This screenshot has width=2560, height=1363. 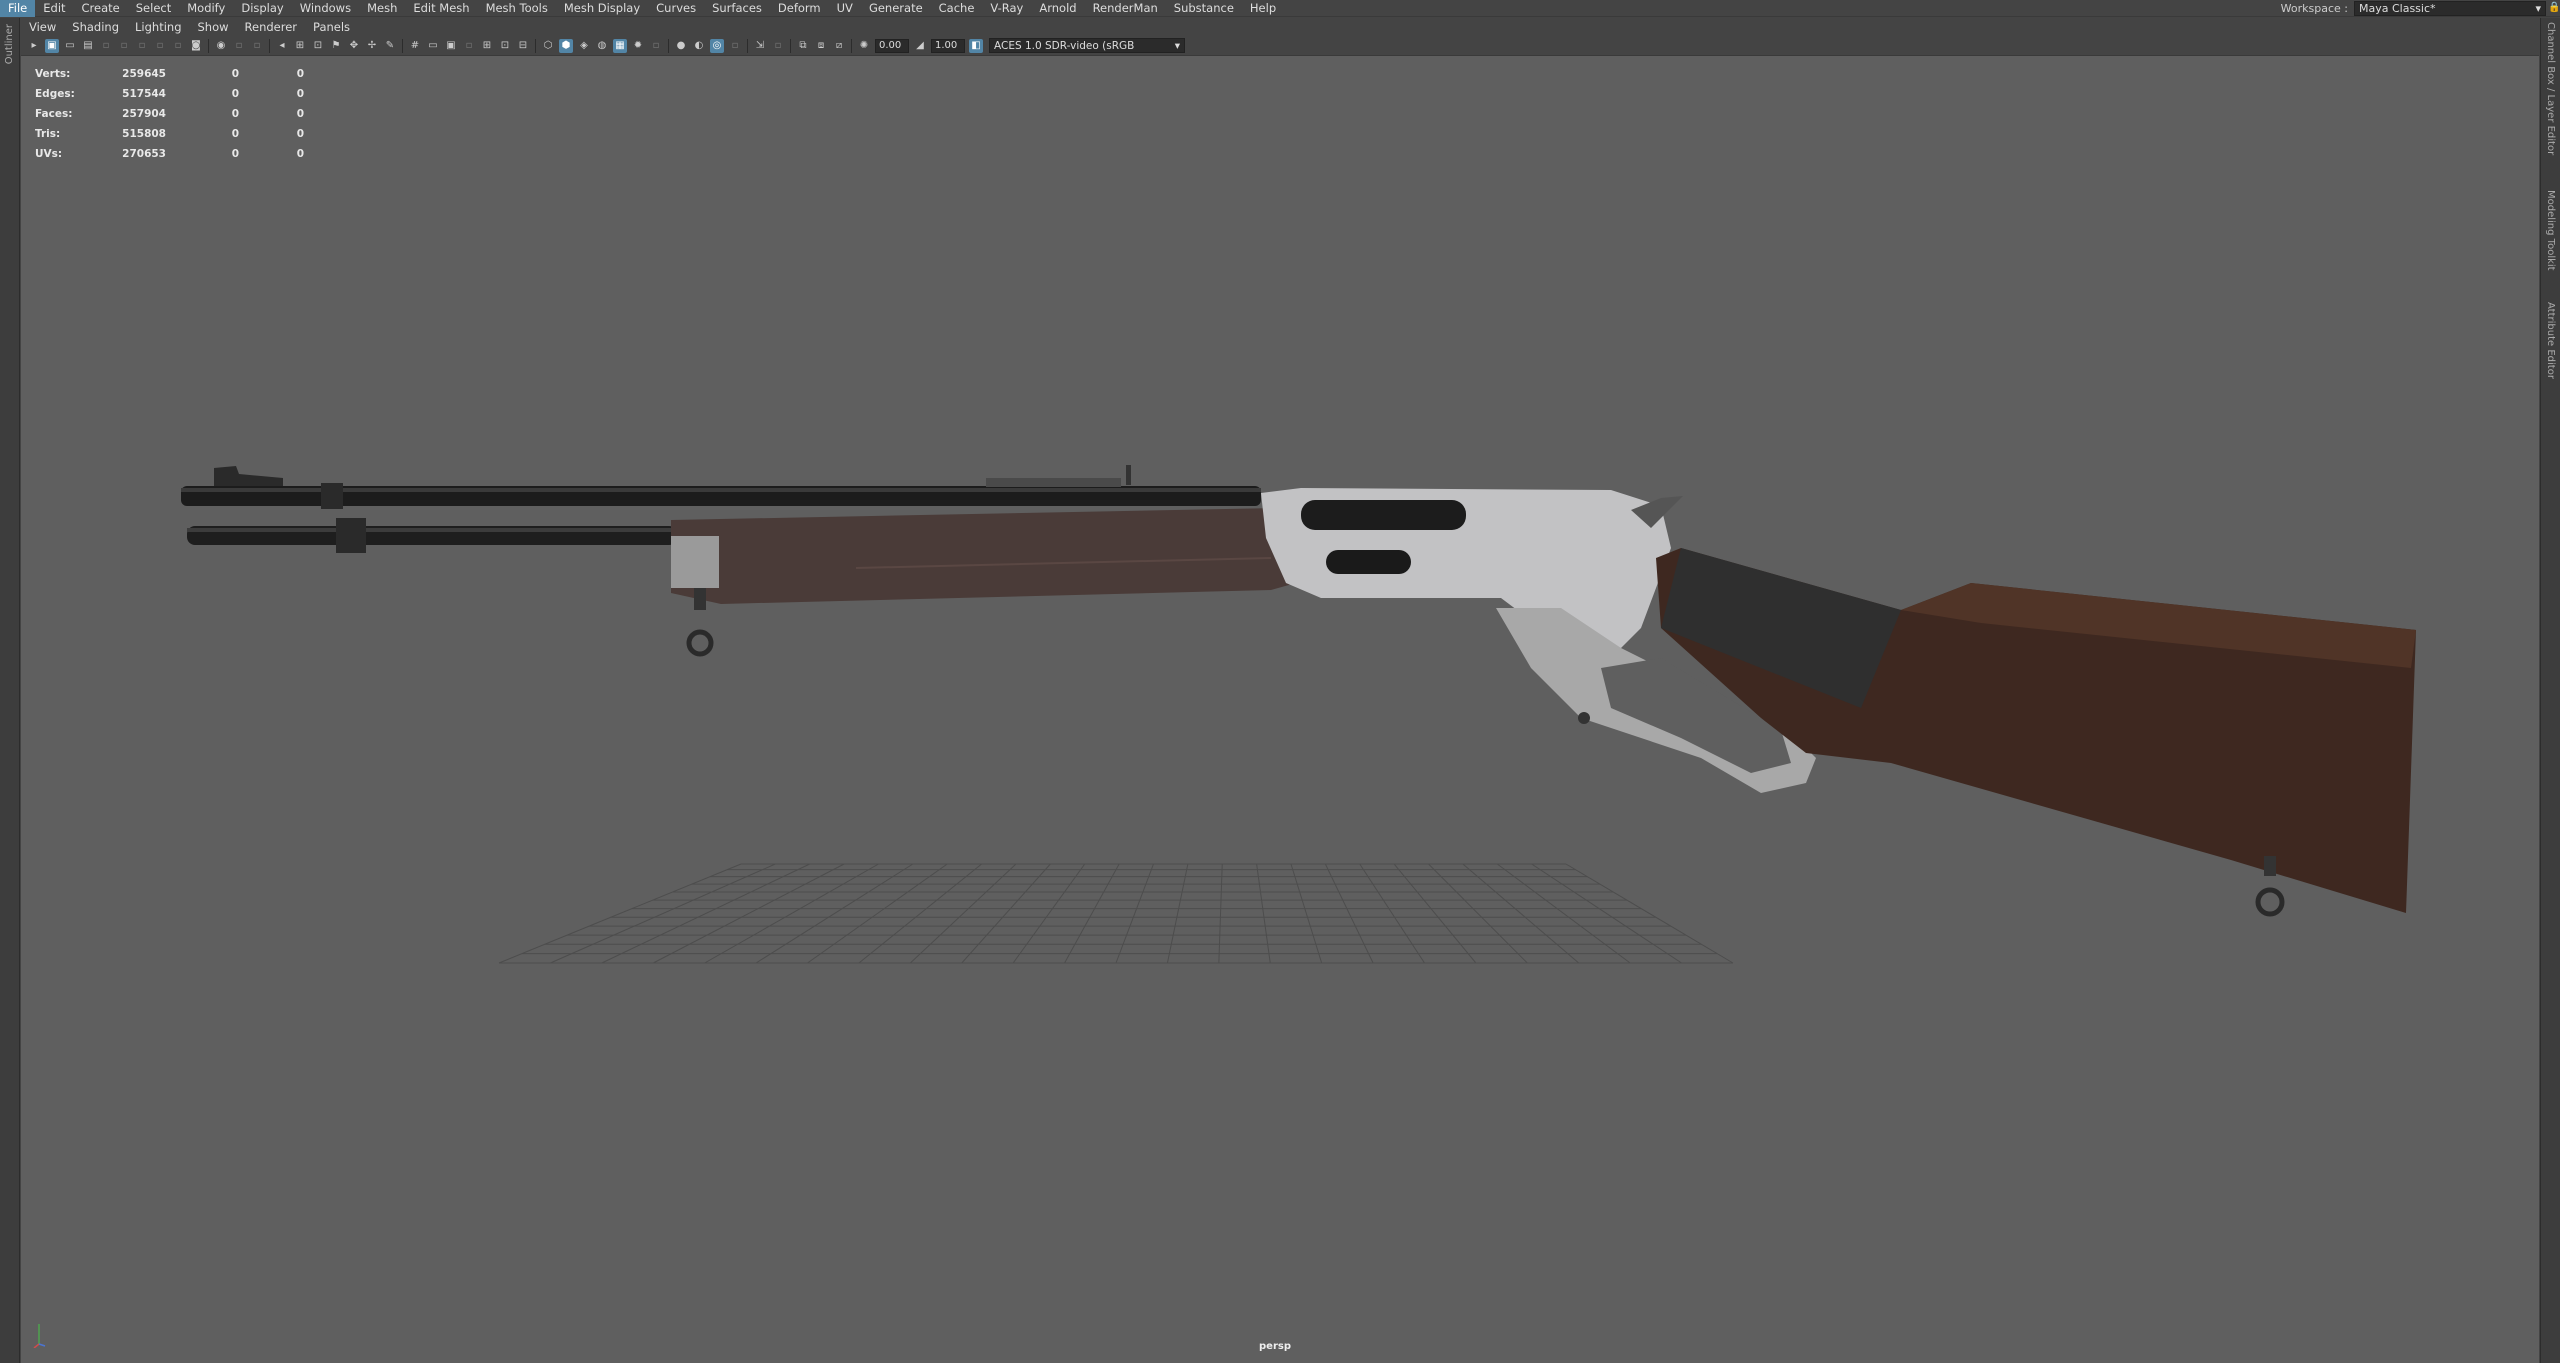 I want to click on menu-substance: Substance, so click(x=1204, y=8).